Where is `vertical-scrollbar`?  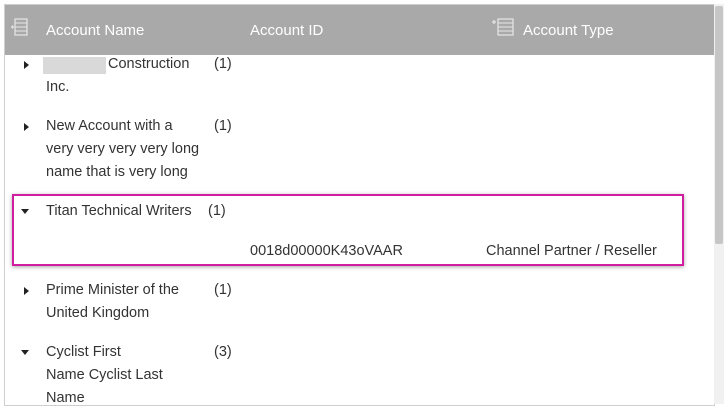 vertical-scrollbar is located at coordinates (719, 204).